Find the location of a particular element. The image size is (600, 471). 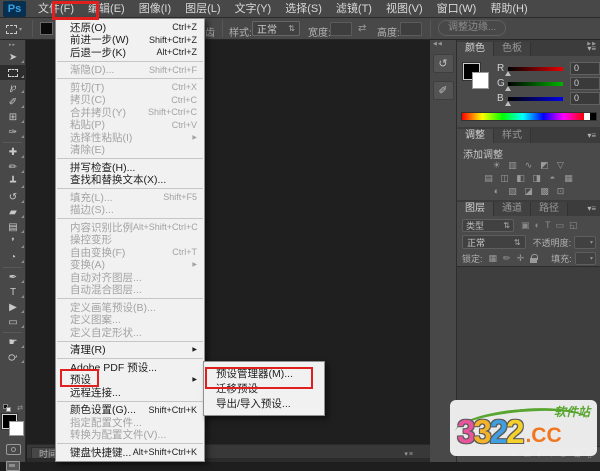

gradient-tool: ▤ is located at coordinates (13, 227).